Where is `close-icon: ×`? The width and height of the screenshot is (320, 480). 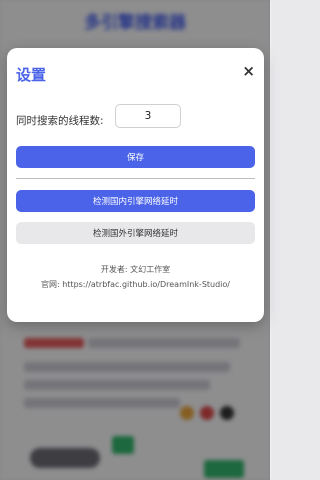
close-icon: × is located at coordinates (248, 71).